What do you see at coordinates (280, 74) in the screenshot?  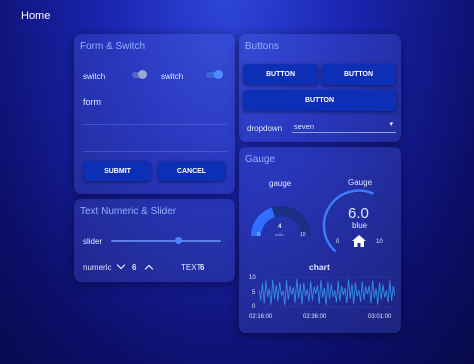 I see `button-1: BUTTON` at bounding box center [280, 74].